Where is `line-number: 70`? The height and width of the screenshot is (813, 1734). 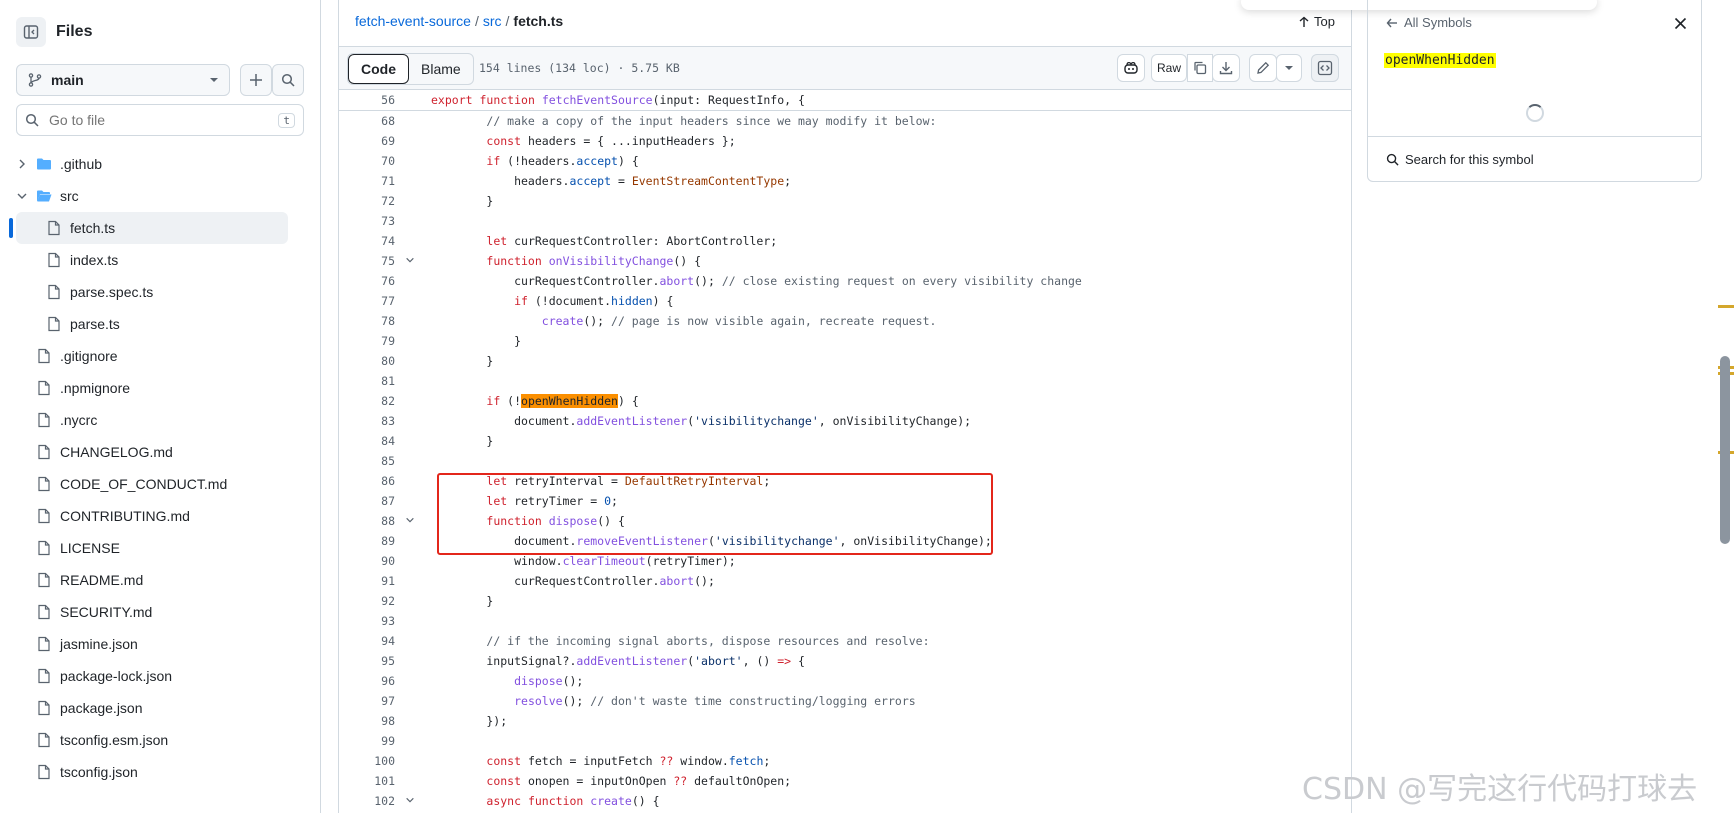
line-number: 70 is located at coordinates (367, 161).